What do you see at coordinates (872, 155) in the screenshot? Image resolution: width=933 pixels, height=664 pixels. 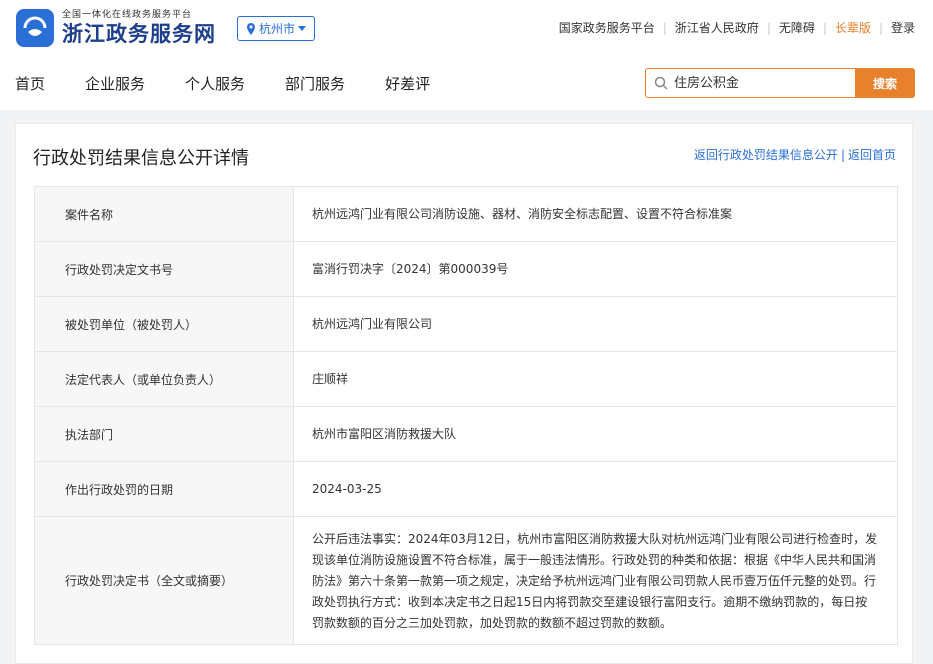 I see `back-to-home-link: 返回首页` at bounding box center [872, 155].